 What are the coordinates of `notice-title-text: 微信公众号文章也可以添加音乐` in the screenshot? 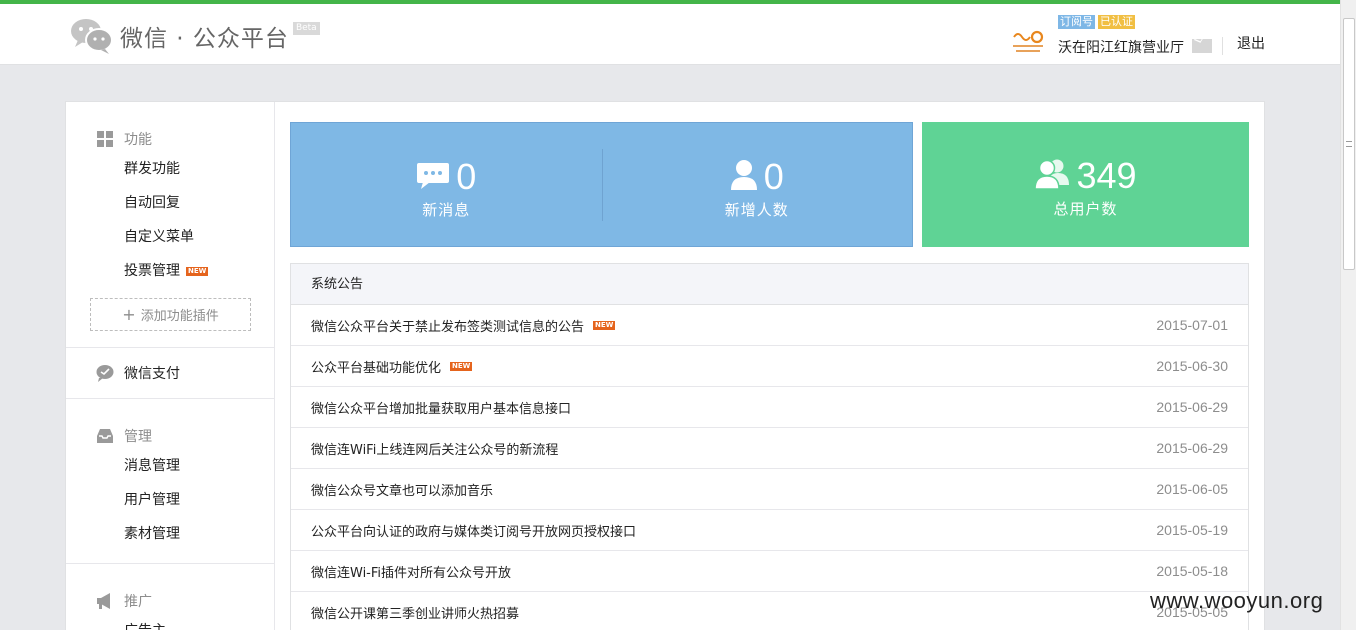 It's located at (402, 491).